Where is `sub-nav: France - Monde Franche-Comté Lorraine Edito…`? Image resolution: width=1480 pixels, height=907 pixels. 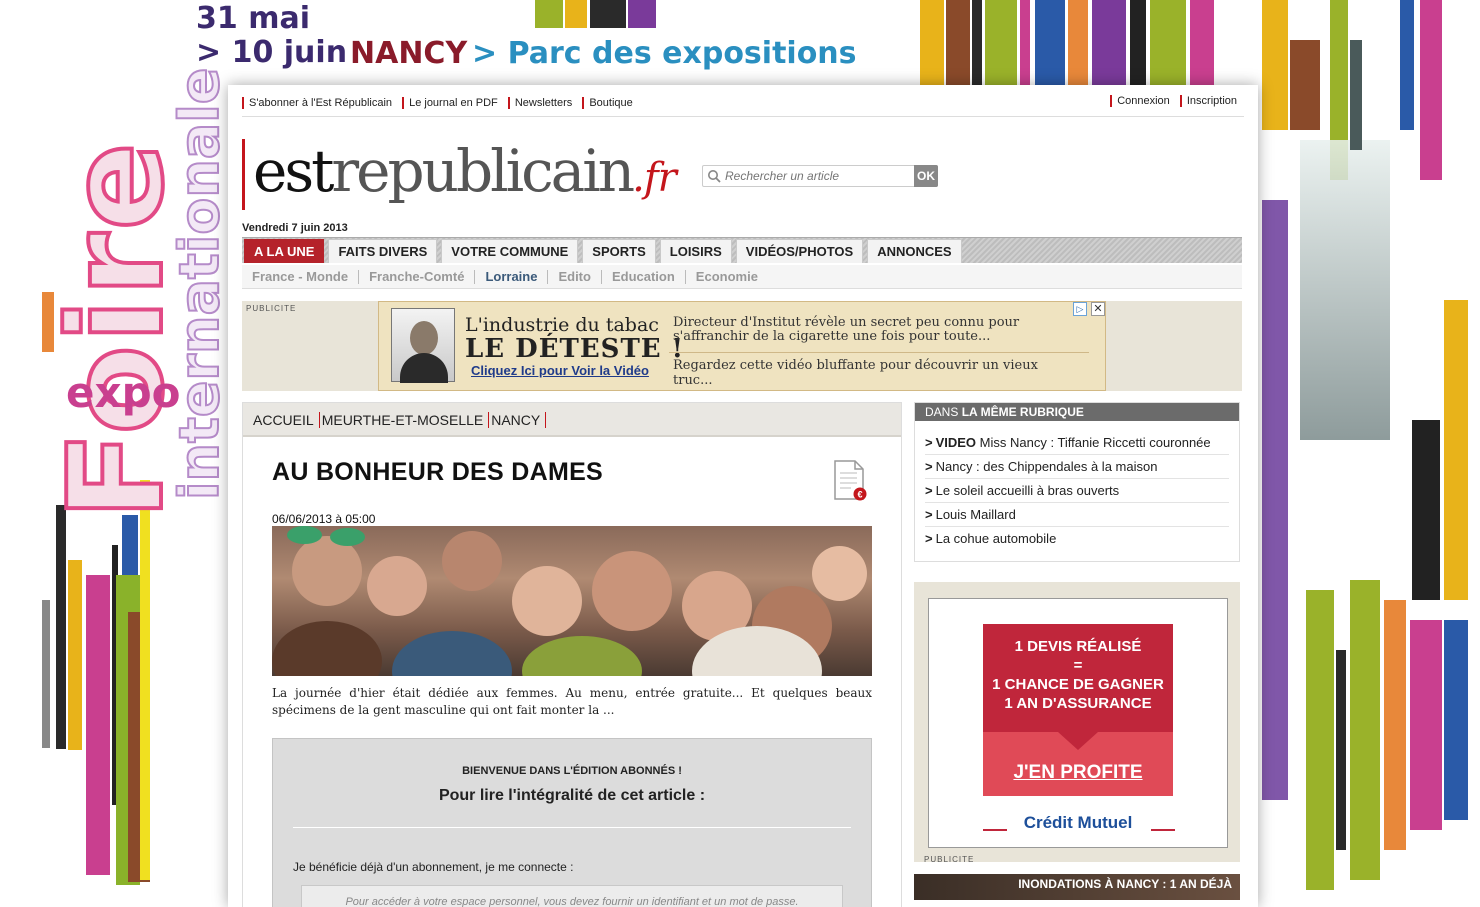 sub-nav: France - Monde Franche-Comté Lorraine Edito… is located at coordinates (742, 277).